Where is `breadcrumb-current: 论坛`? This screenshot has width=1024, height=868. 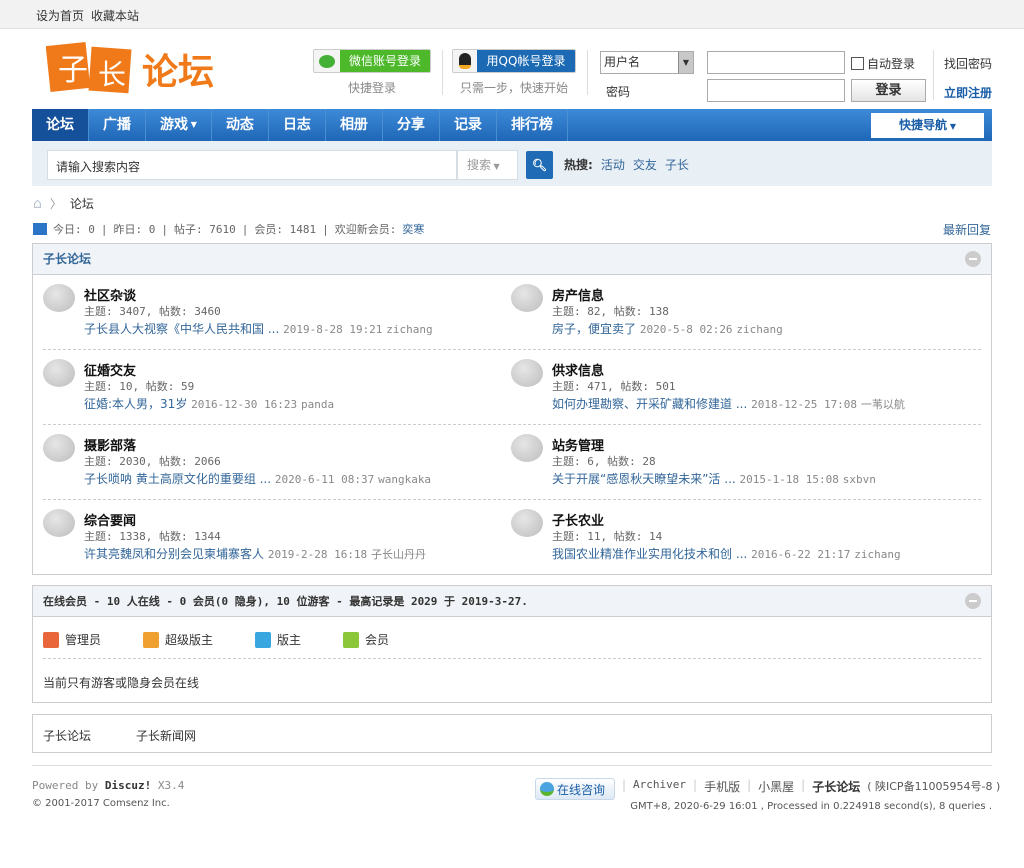
breadcrumb-current: 论坛 is located at coordinates (82, 203).